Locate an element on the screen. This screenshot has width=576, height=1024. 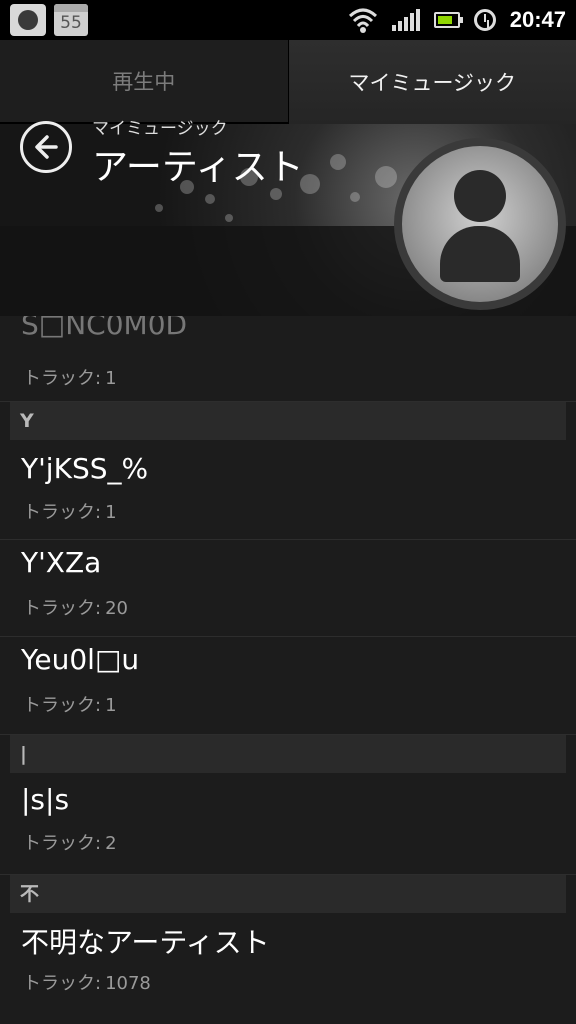
alarm-icon is located at coordinates (484, 20).